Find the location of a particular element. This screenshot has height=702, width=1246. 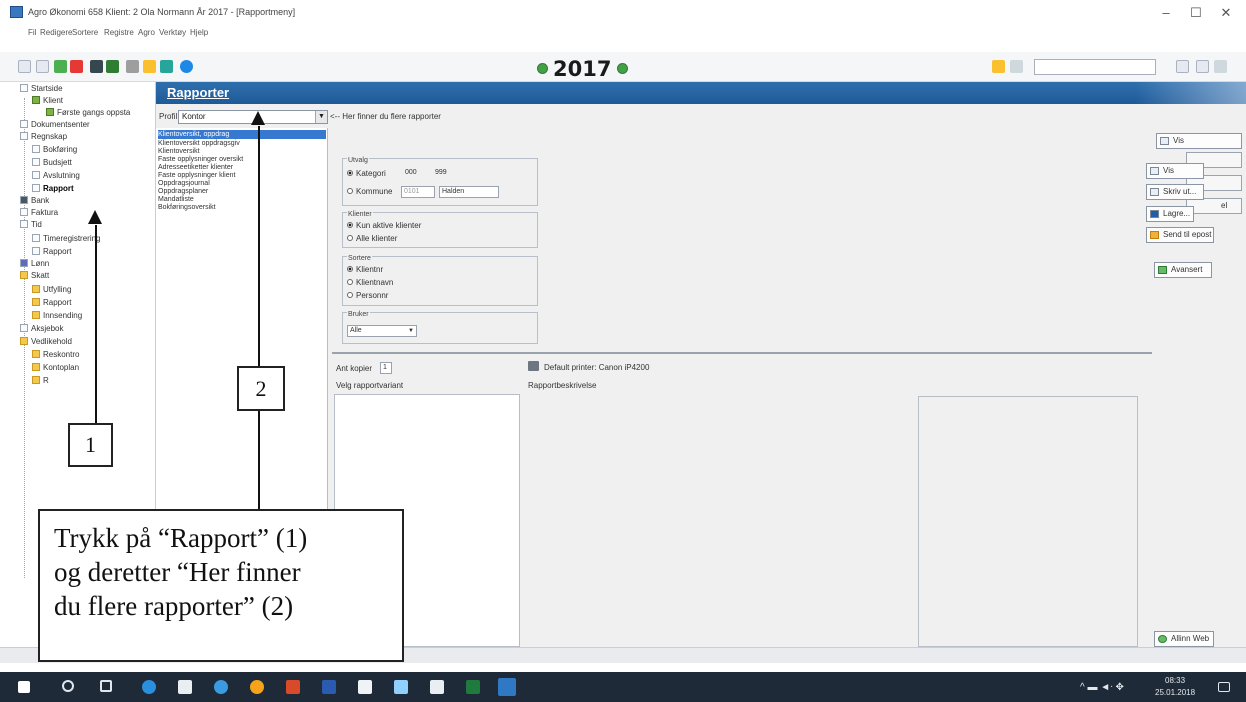

clock-time: 08:33 is located at coordinates (1175, 680).